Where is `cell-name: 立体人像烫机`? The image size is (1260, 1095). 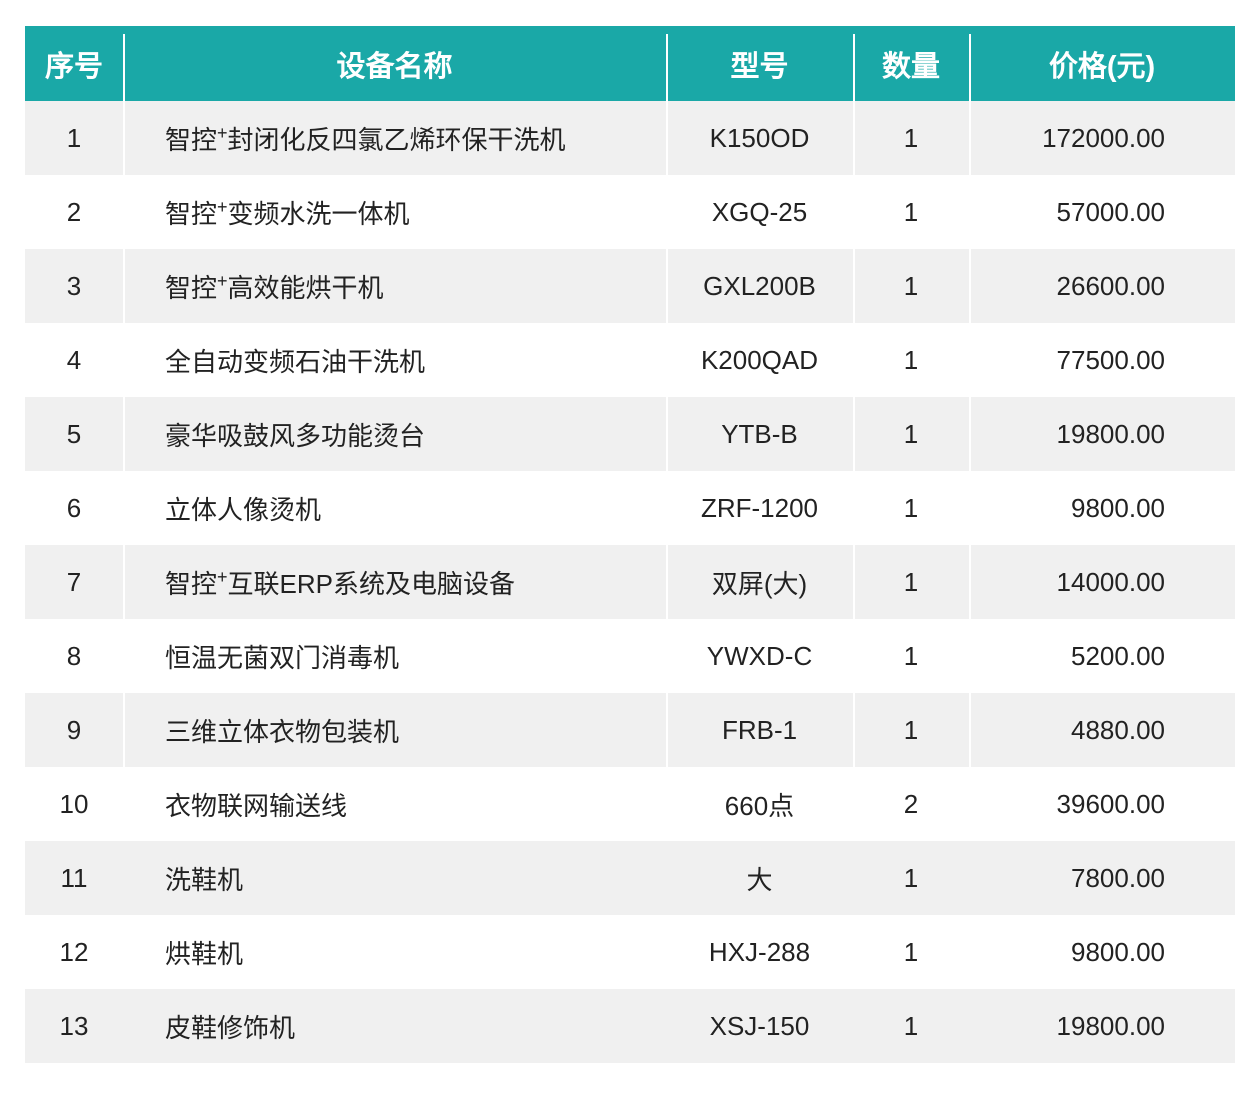 cell-name: 立体人像烫机 is located at coordinates (394, 508).